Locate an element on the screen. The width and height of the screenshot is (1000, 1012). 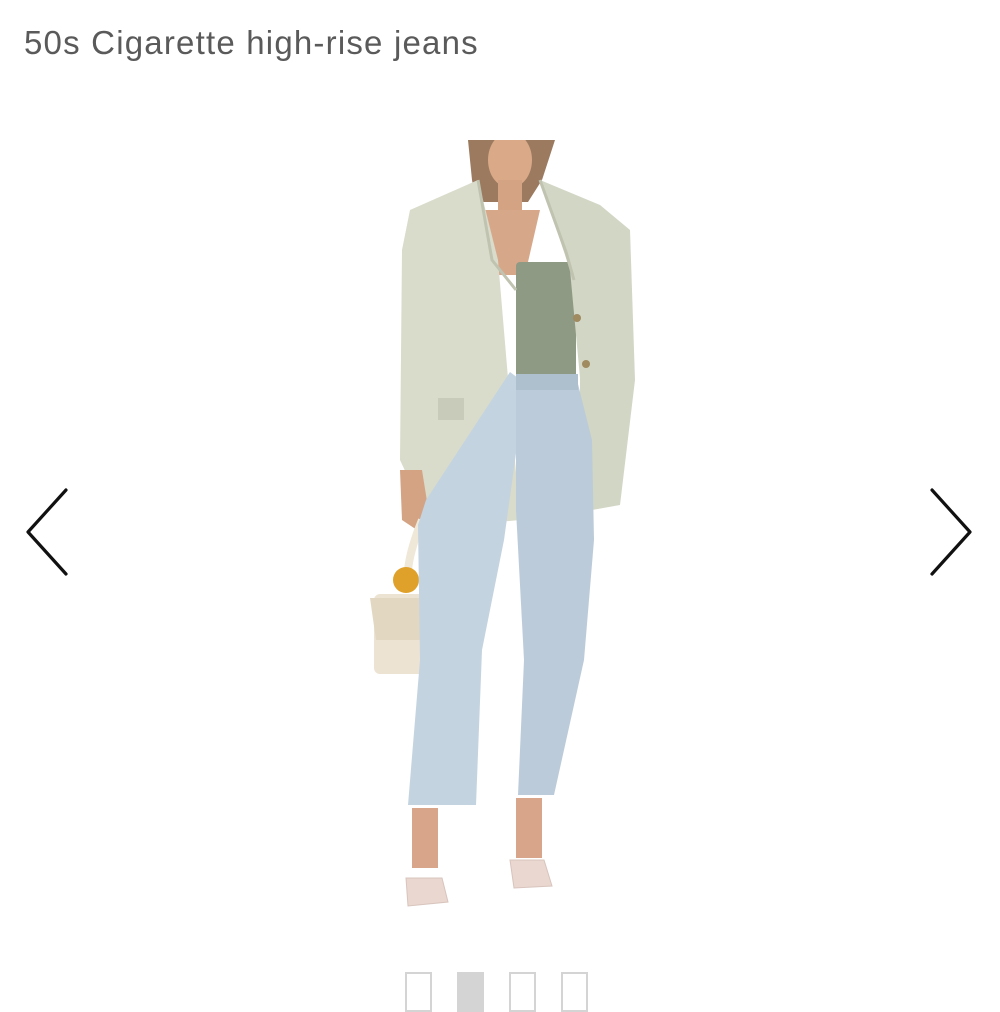
chevron-left-icon is located at coordinates (47, 532).